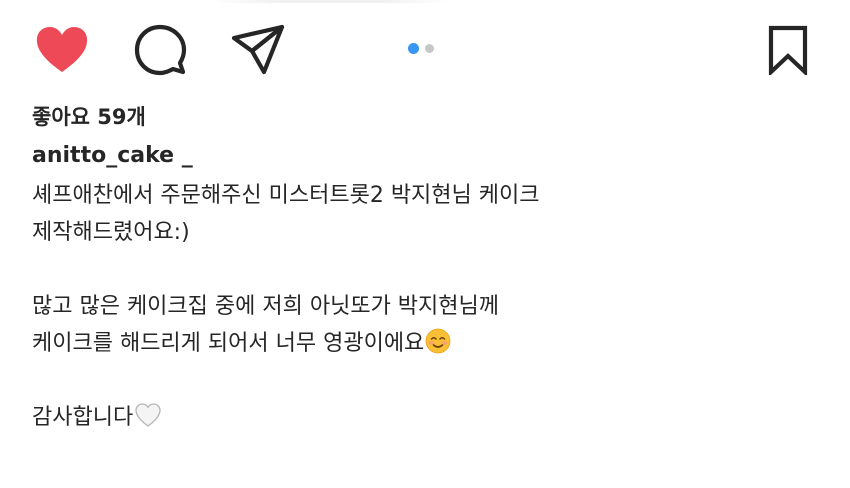  I want to click on post-username: anitto_cake _, so click(112, 155).